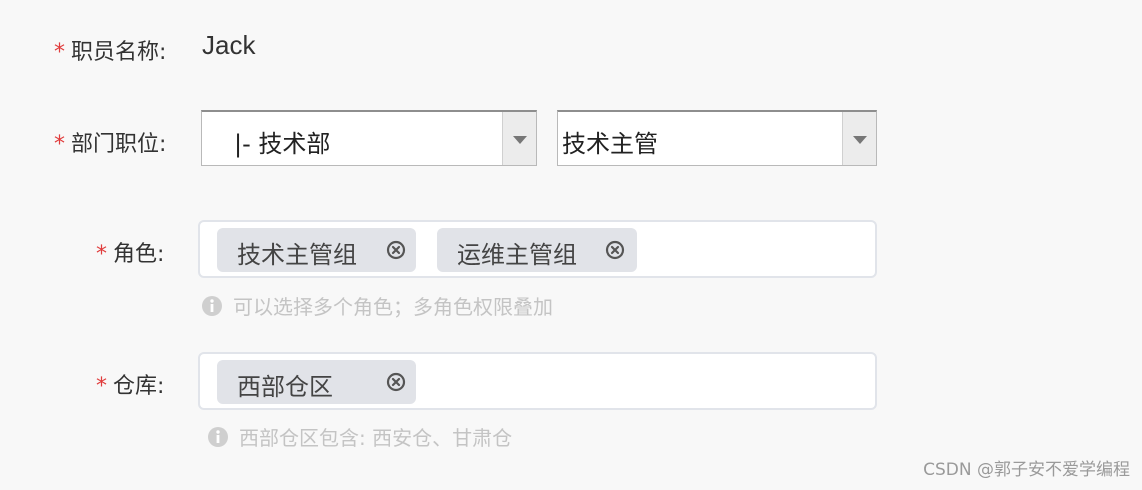 The width and height of the screenshot is (1142, 490). Describe the element at coordinates (297, 255) in the screenshot. I see `role-tag-label: 技术主管组` at that location.